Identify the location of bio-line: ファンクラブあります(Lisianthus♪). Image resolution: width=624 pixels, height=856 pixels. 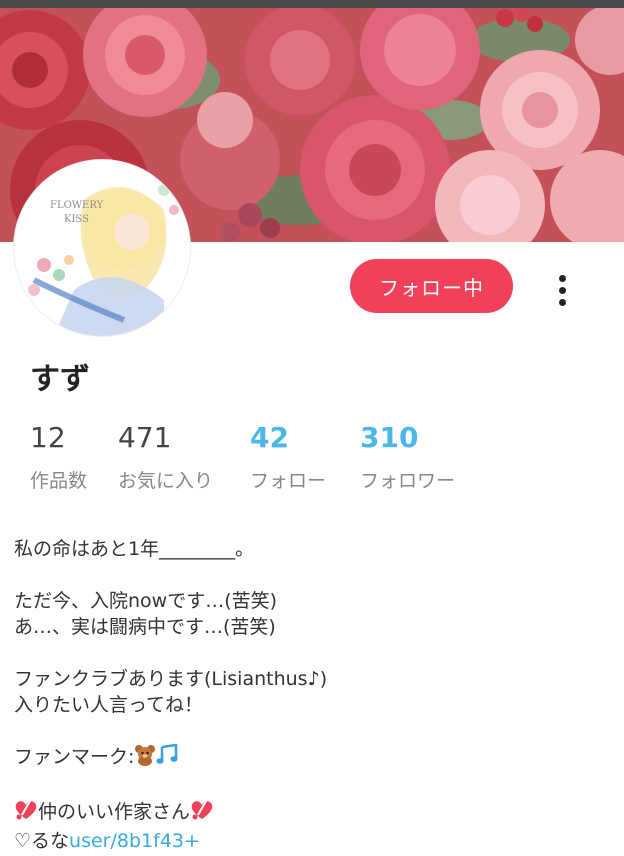
(171, 679).